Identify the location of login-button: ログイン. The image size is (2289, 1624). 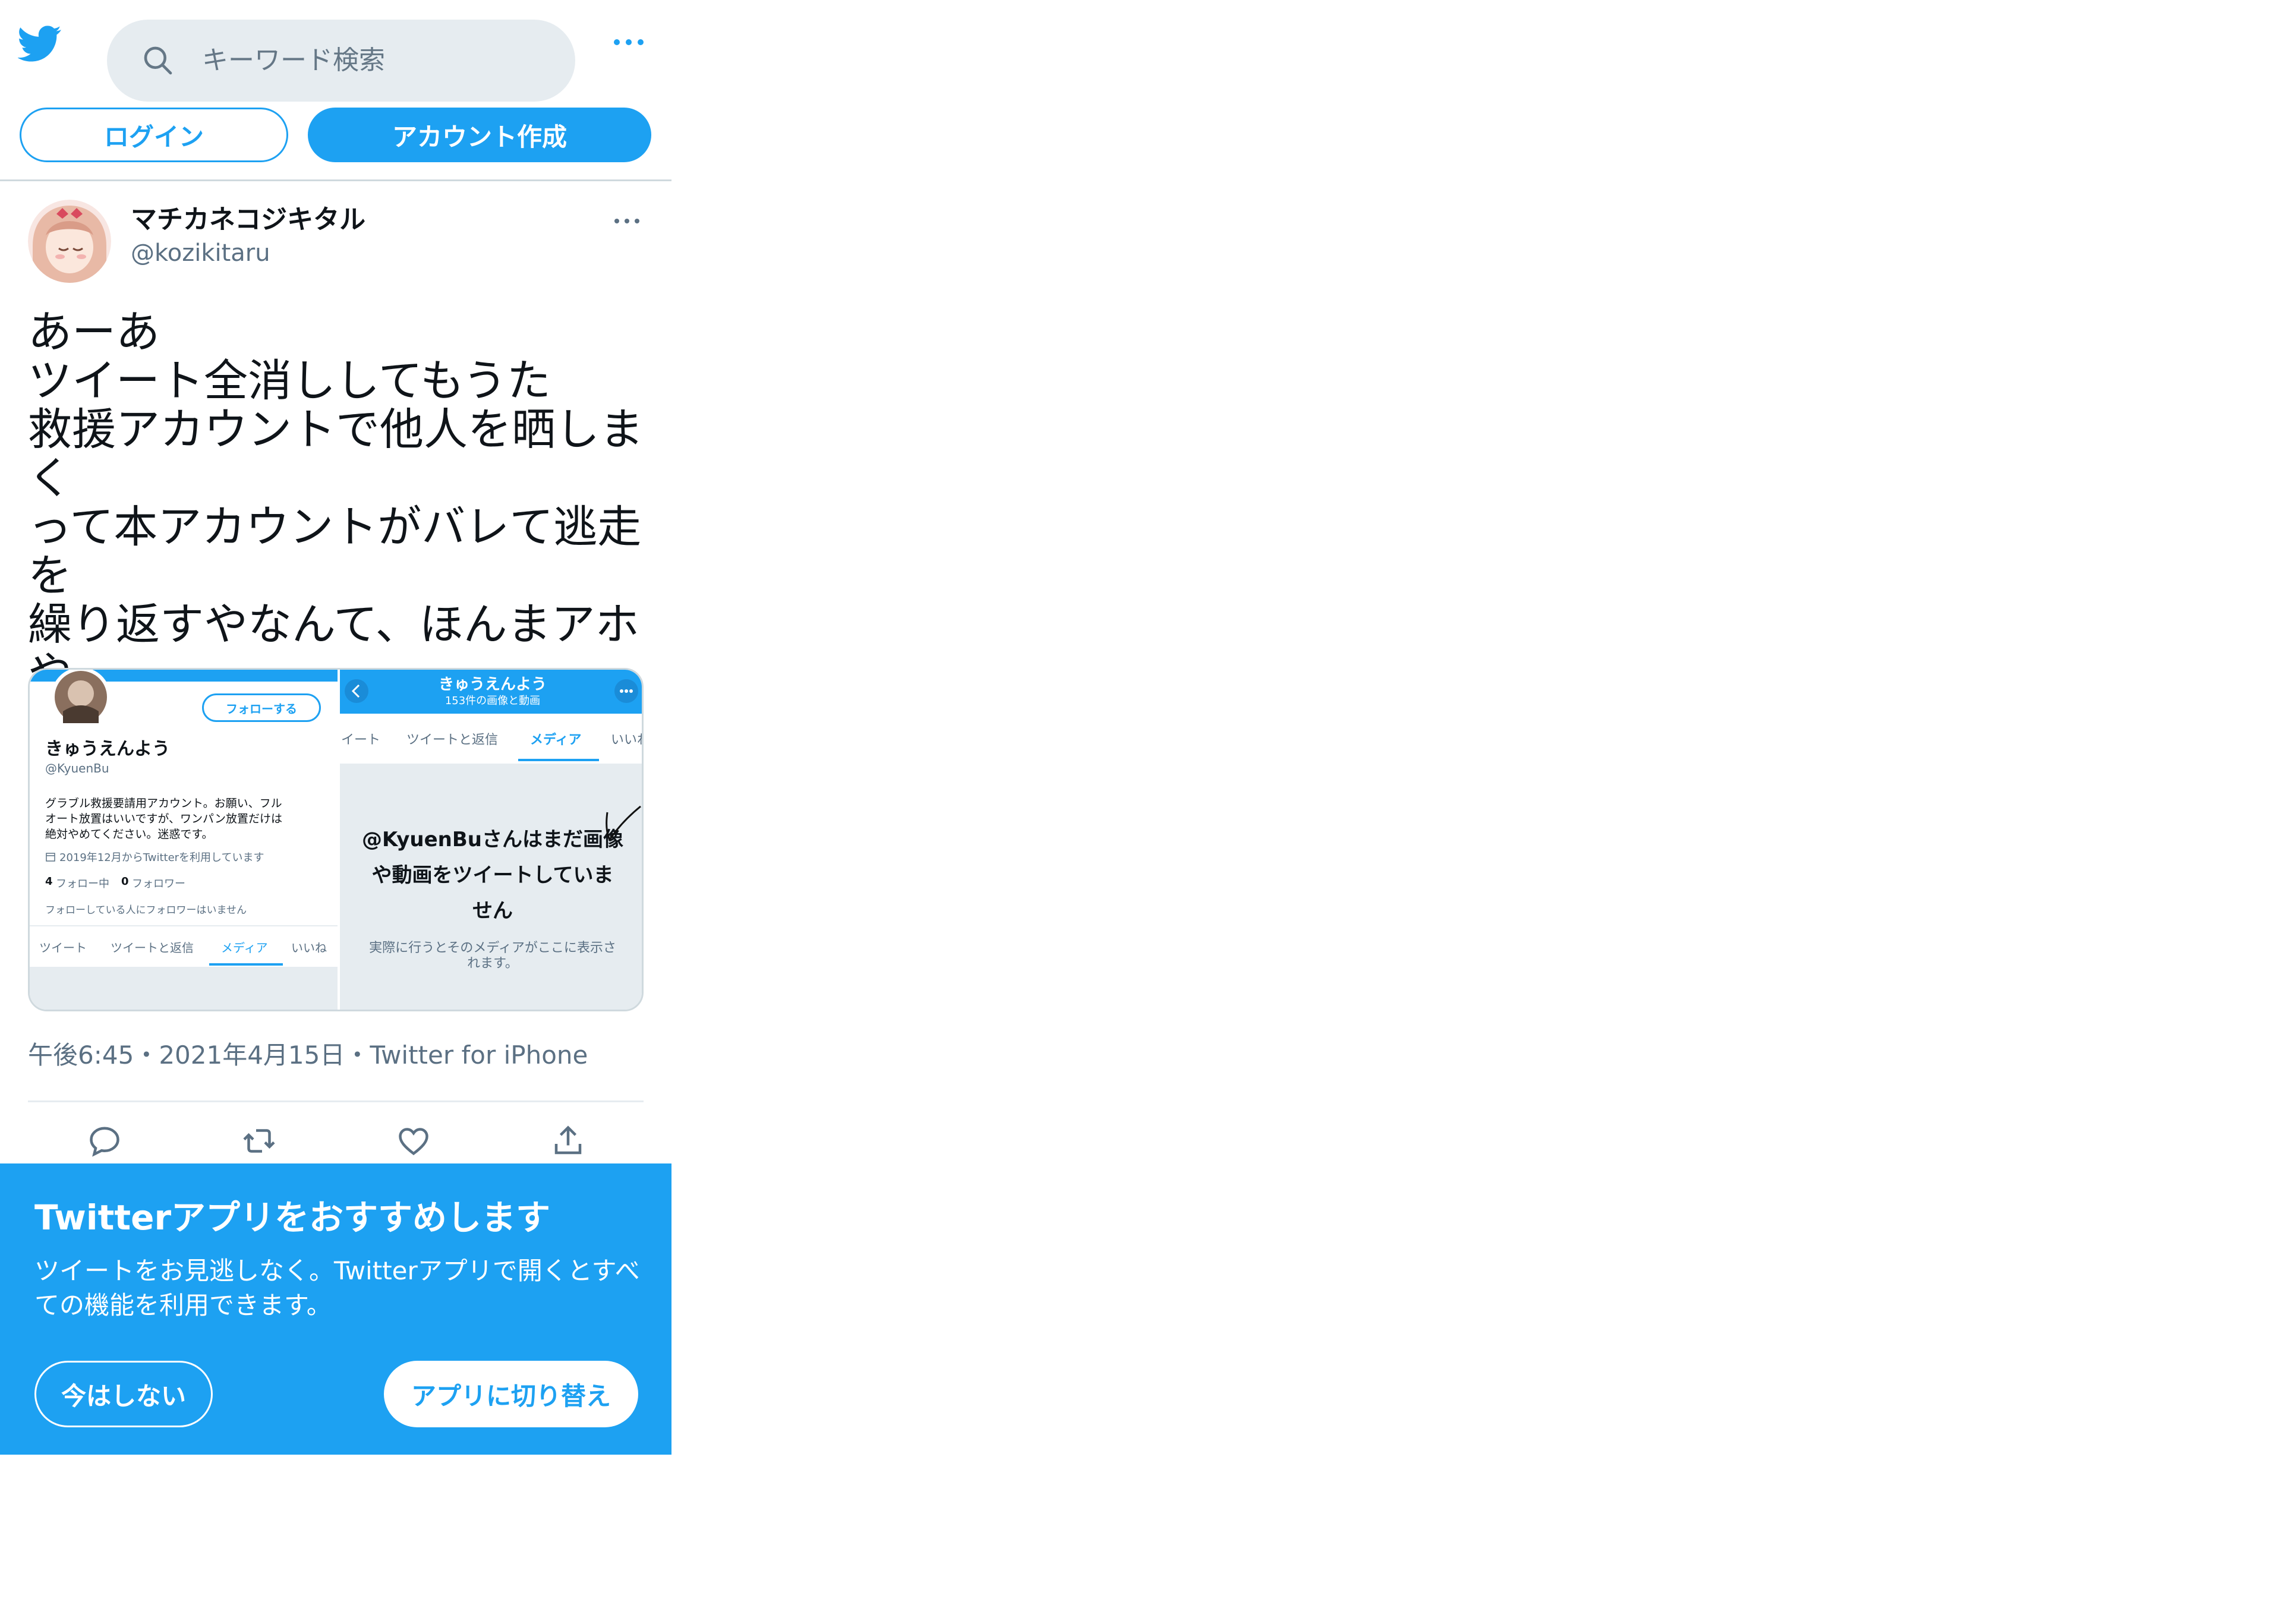
(154, 135).